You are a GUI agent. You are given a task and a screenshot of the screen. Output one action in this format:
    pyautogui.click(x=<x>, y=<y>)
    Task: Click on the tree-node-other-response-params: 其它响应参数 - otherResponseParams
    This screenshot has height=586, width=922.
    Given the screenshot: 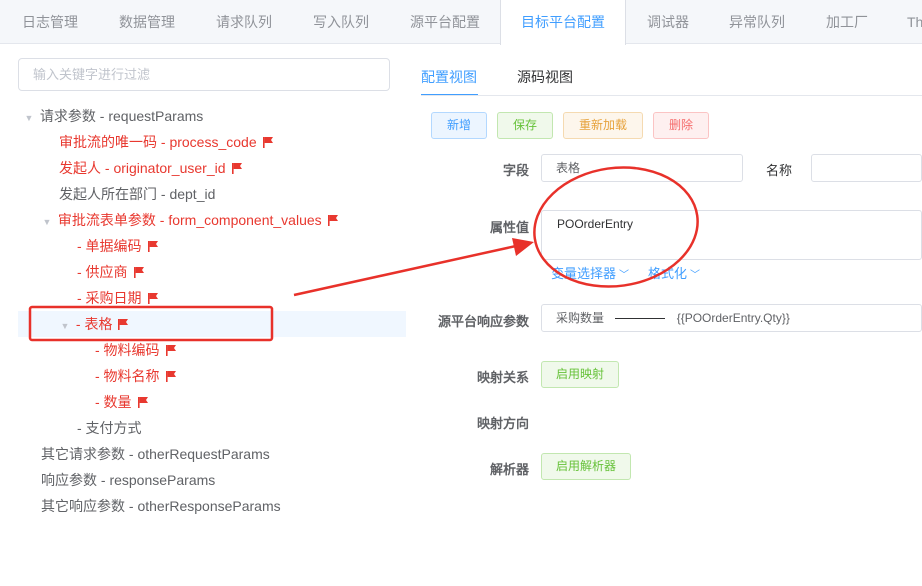 What is the action you would take?
    pyautogui.click(x=212, y=506)
    